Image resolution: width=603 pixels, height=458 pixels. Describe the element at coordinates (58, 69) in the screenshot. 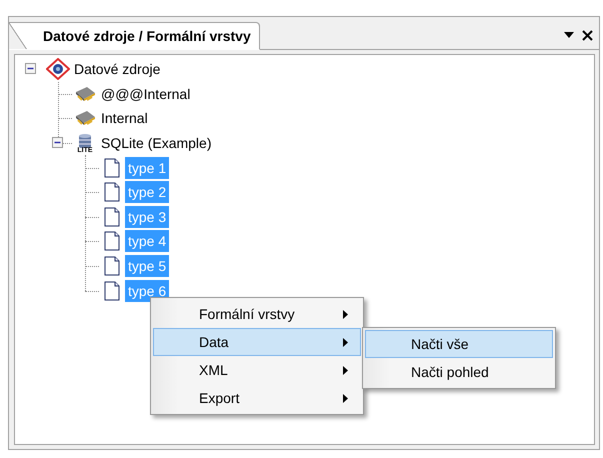

I see `target-icon` at that location.